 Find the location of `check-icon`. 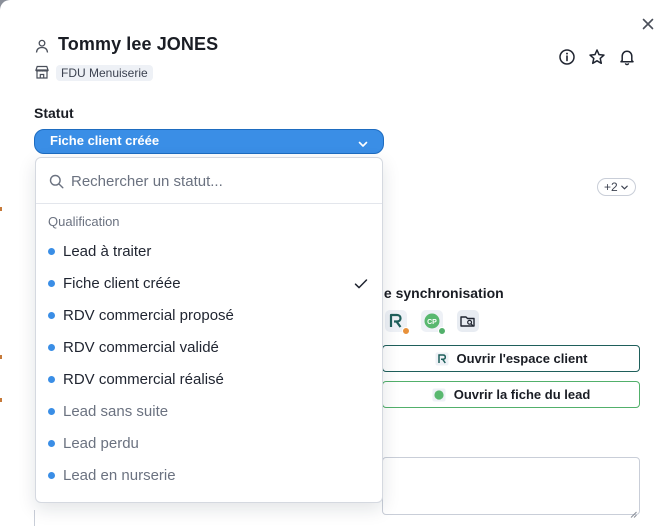

check-icon is located at coordinates (361, 283).